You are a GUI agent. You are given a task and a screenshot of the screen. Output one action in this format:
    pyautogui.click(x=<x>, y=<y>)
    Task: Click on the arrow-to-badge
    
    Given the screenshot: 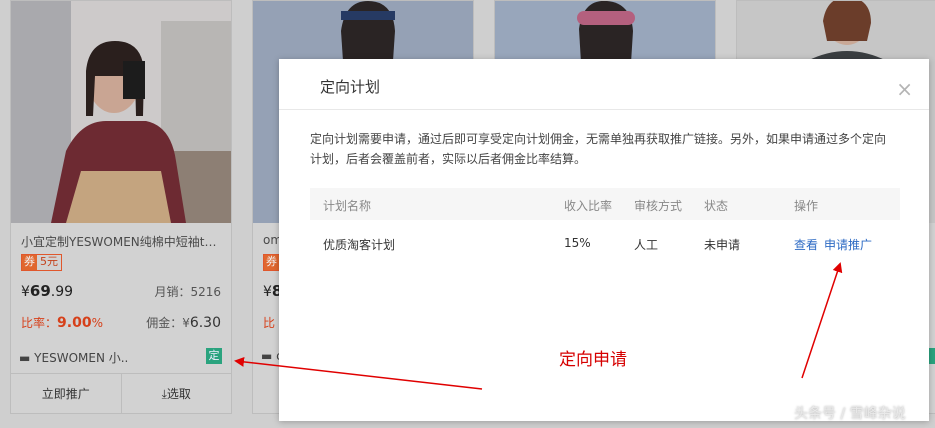 What is the action you would take?
    pyautogui.click(x=358, y=373)
    